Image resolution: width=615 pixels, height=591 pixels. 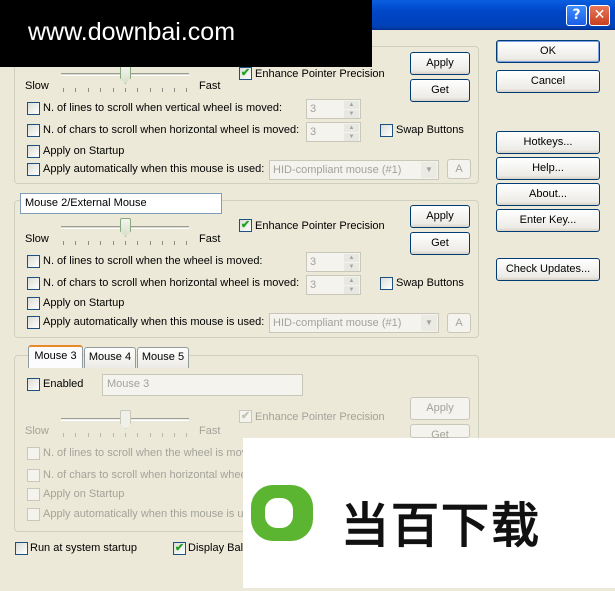 What do you see at coordinates (245, 225) in the screenshot?
I see `mouse2-enhance-checkbox: ✔` at bounding box center [245, 225].